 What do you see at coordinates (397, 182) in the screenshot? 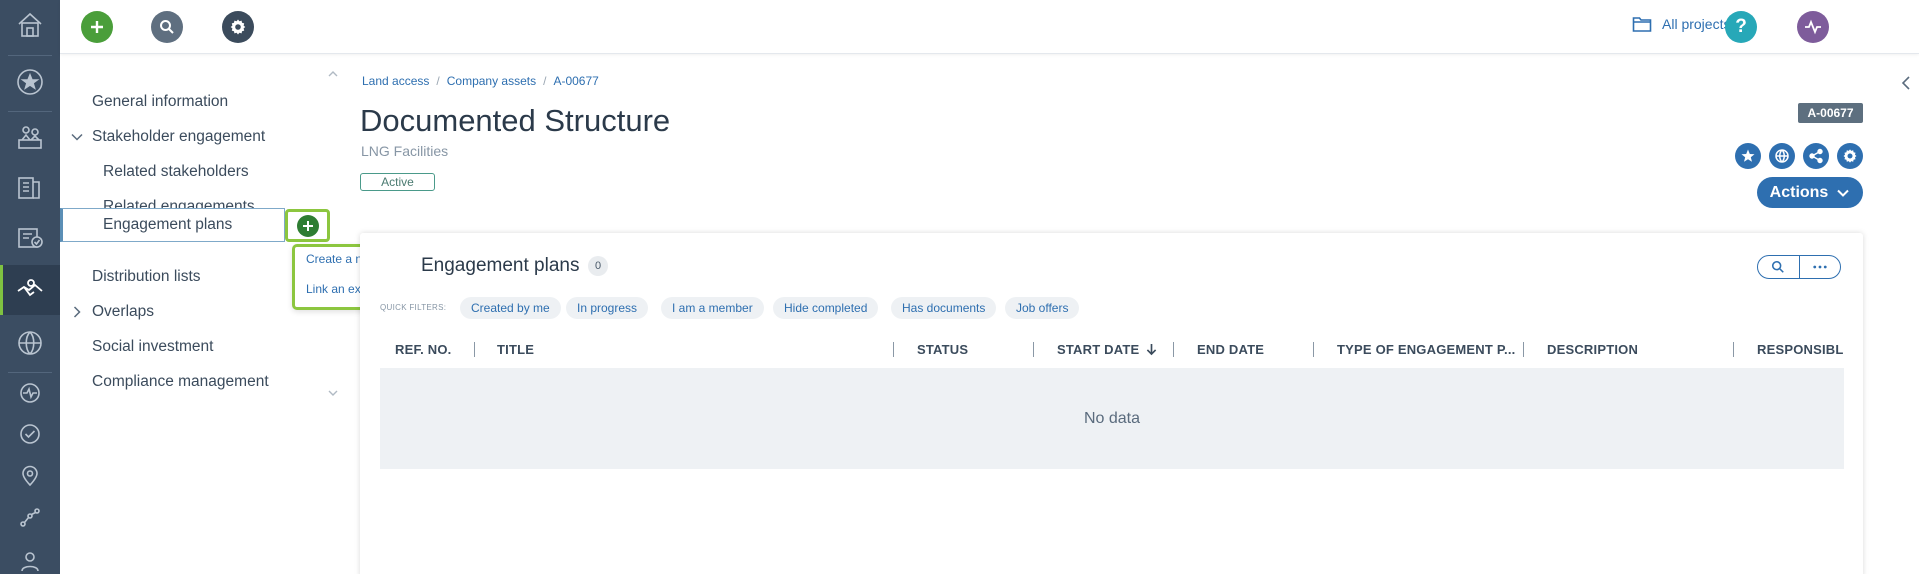
I see `status-badge: Active` at bounding box center [397, 182].